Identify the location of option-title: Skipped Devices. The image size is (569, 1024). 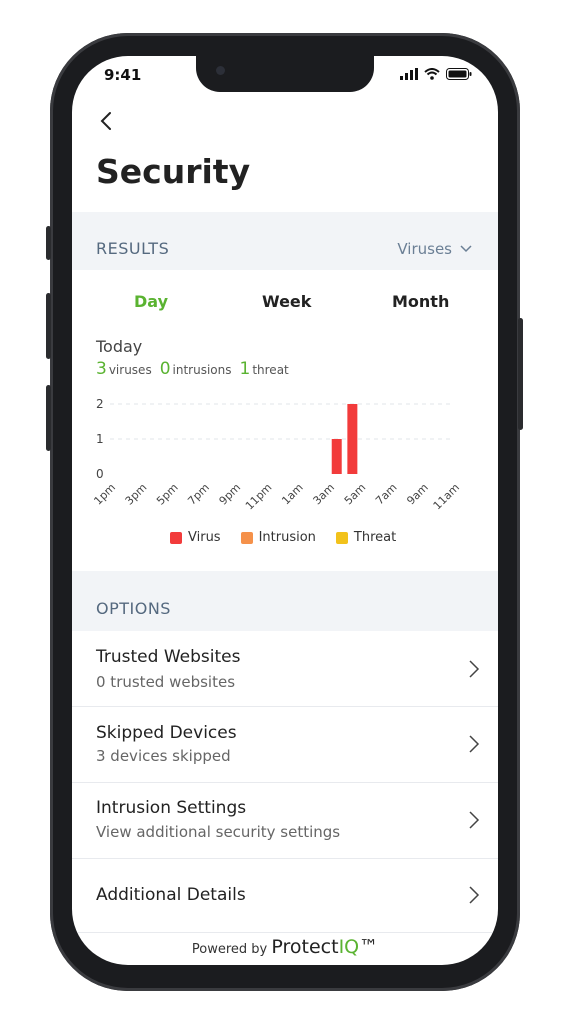
(166, 733).